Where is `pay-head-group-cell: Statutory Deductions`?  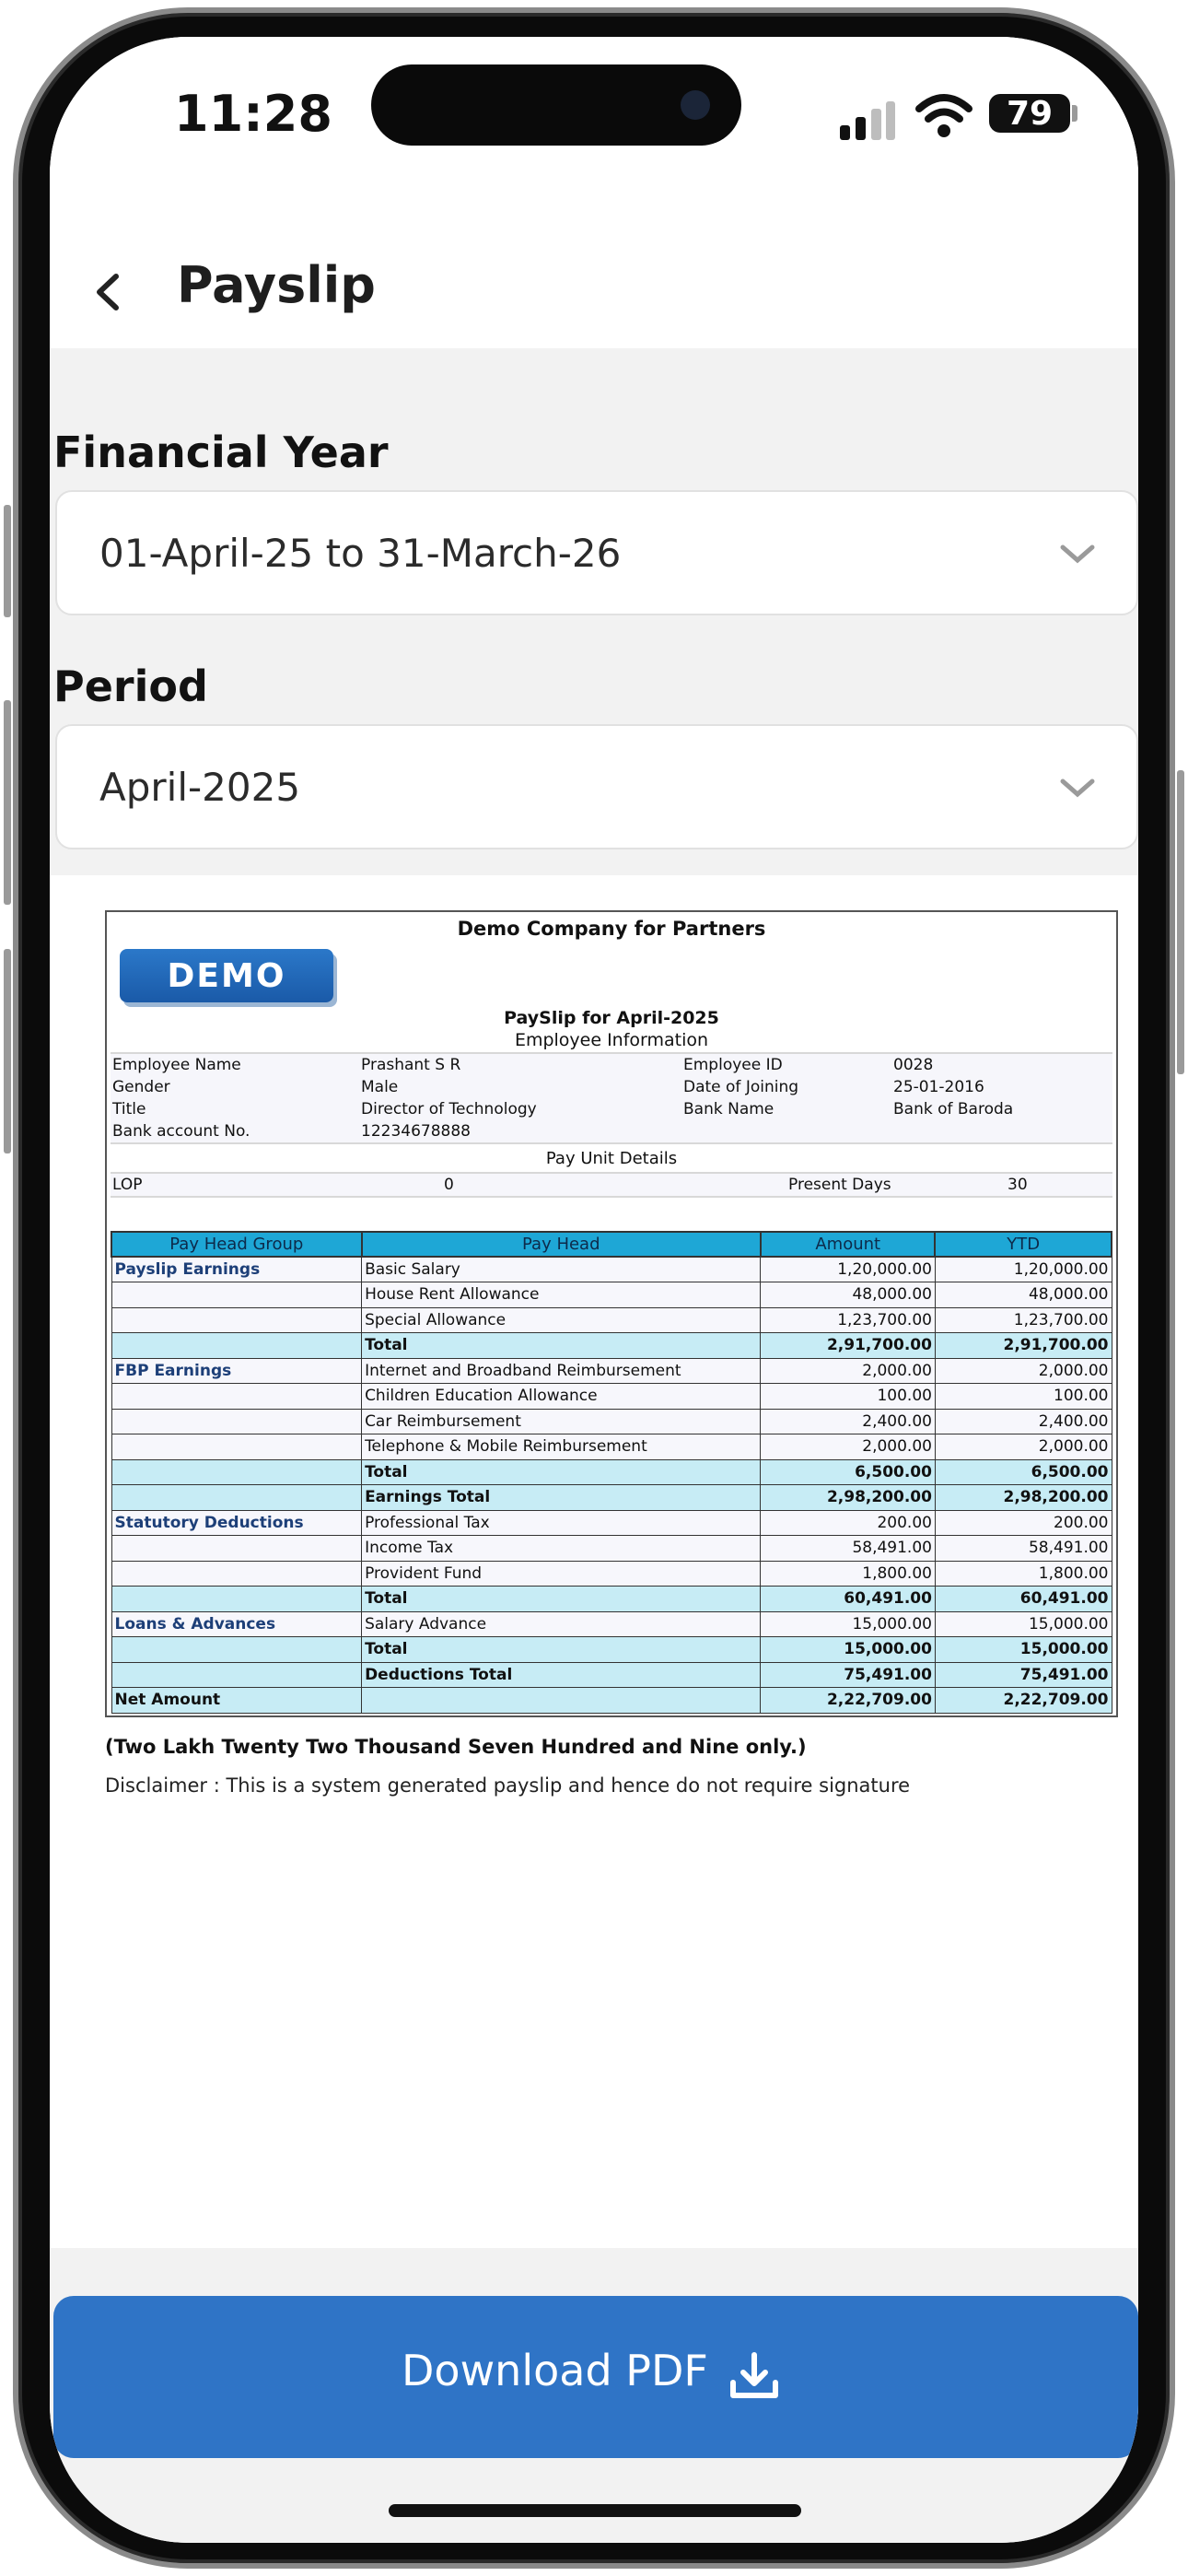
pay-head-group-cell: Statutory Deductions is located at coordinates (237, 1522).